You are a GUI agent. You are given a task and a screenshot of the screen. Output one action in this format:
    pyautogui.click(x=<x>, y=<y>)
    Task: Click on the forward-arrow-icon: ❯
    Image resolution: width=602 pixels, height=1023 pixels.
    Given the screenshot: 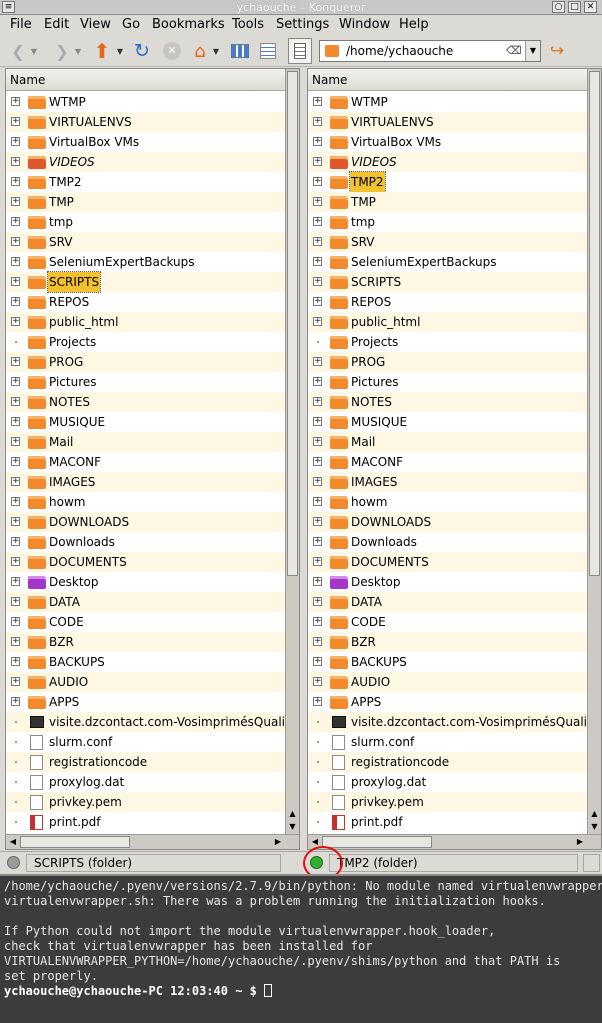 What is the action you would take?
    pyautogui.click(x=62, y=51)
    